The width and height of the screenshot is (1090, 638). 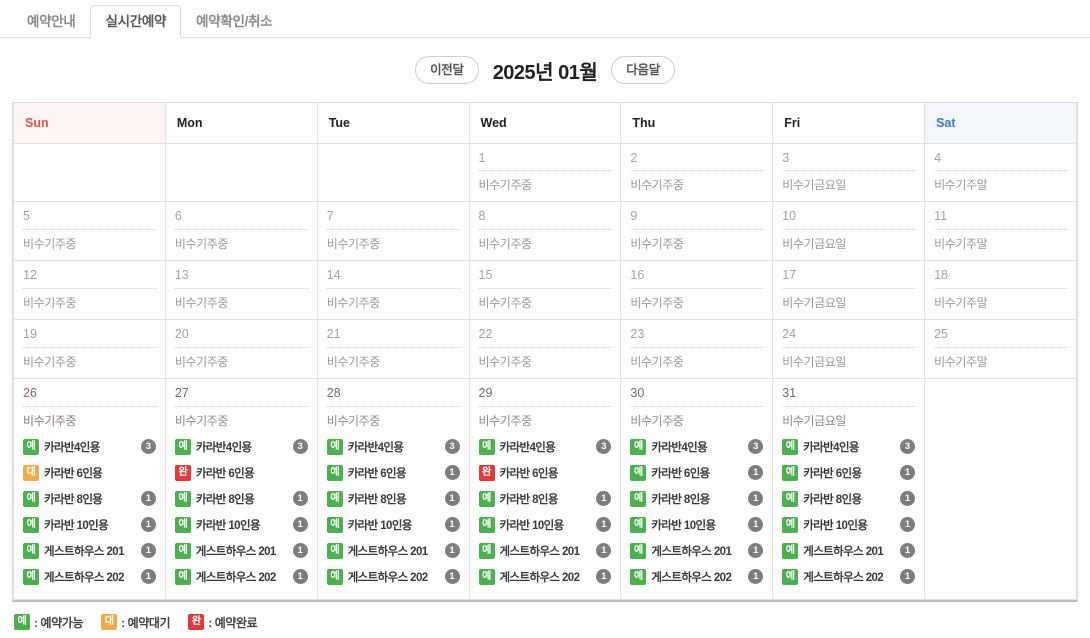 What do you see at coordinates (109, 622) in the screenshot?
I see `legend-badge-waiting-icon: 대` at bounding box center [109, 622].